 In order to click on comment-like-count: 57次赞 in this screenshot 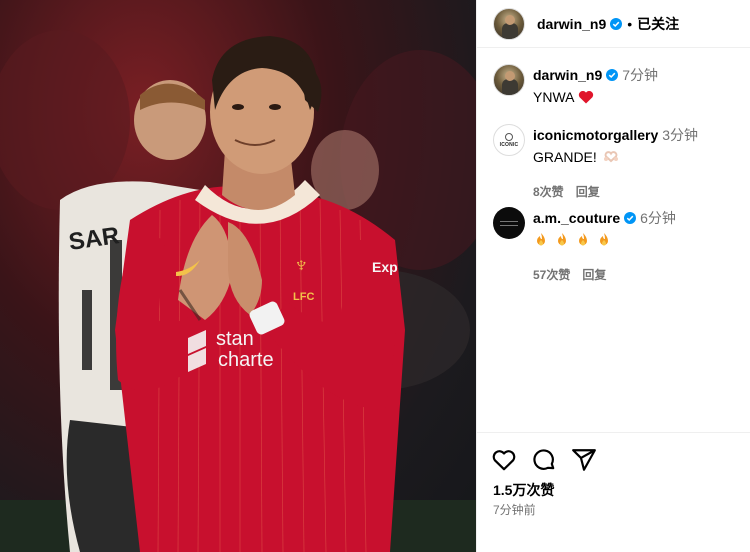, I will do `click(551, 275)`.